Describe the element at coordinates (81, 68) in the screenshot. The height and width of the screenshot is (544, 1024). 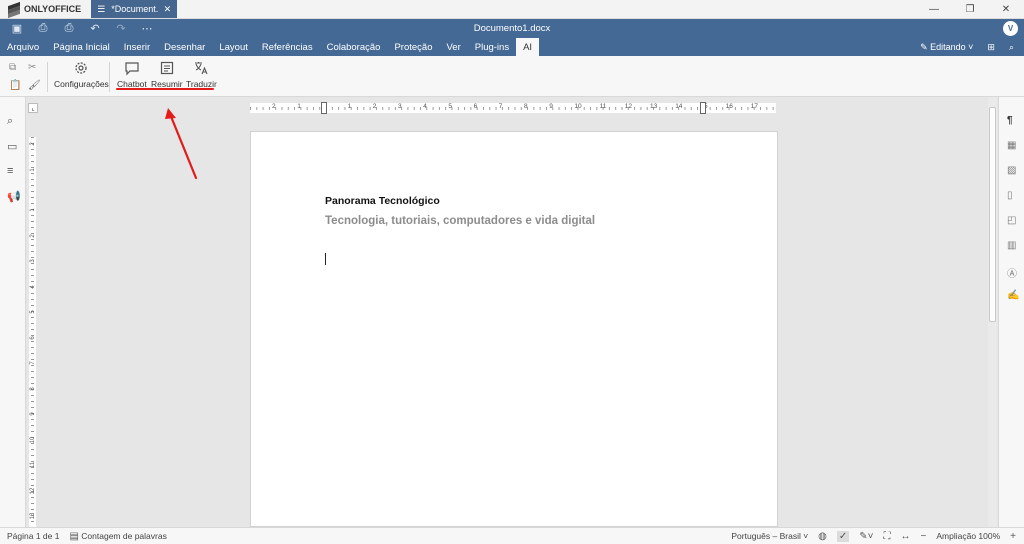
I see `gear-icon` at that location.